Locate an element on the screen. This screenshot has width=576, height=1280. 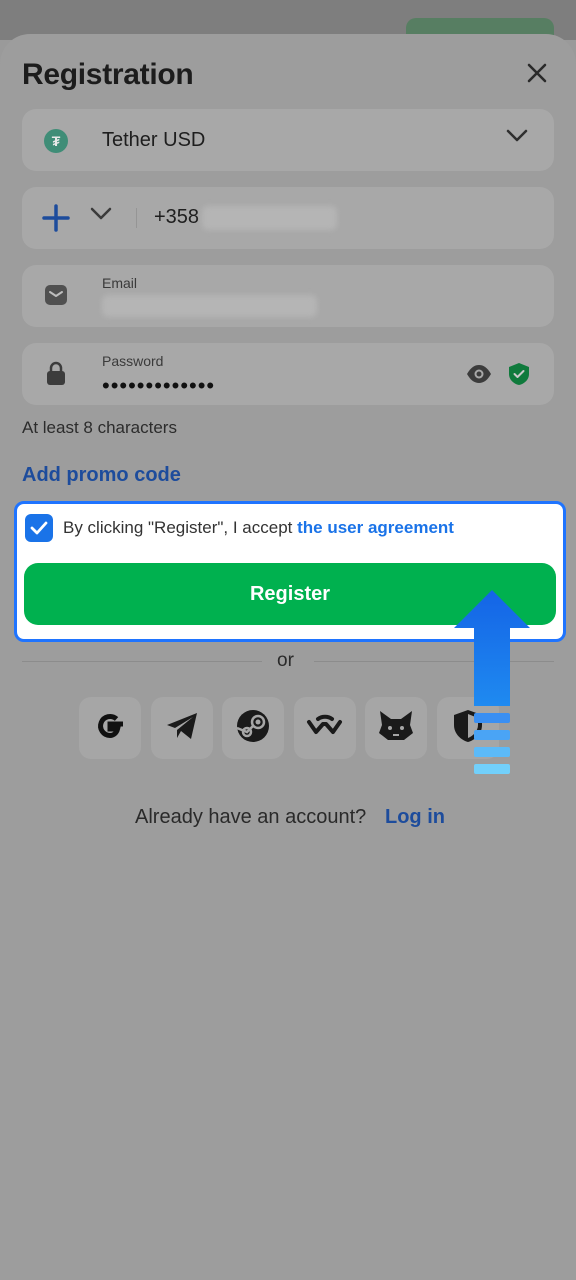
lock-icon is located at coordinates (56, 376).